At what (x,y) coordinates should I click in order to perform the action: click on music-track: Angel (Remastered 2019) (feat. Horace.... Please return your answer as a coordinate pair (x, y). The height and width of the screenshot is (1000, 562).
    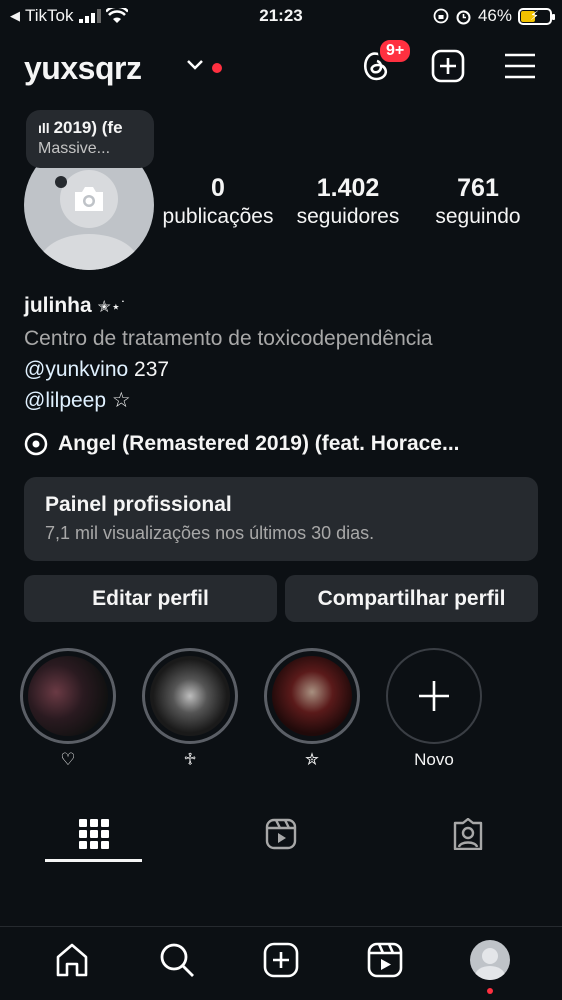
    Looking at the image, I should click on (259, 443).